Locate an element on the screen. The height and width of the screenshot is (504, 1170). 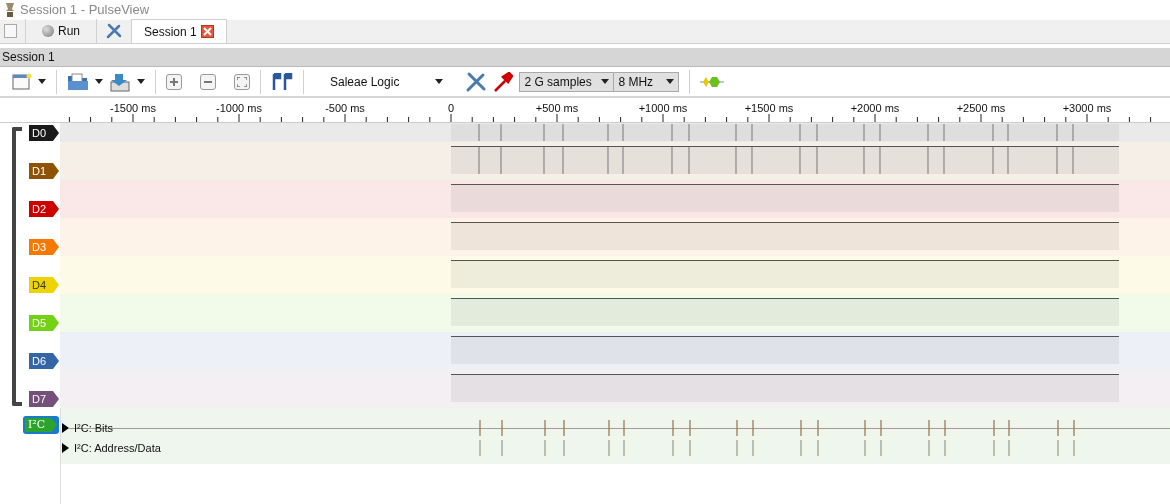
folder-icon is located at coordinates (78, 81).